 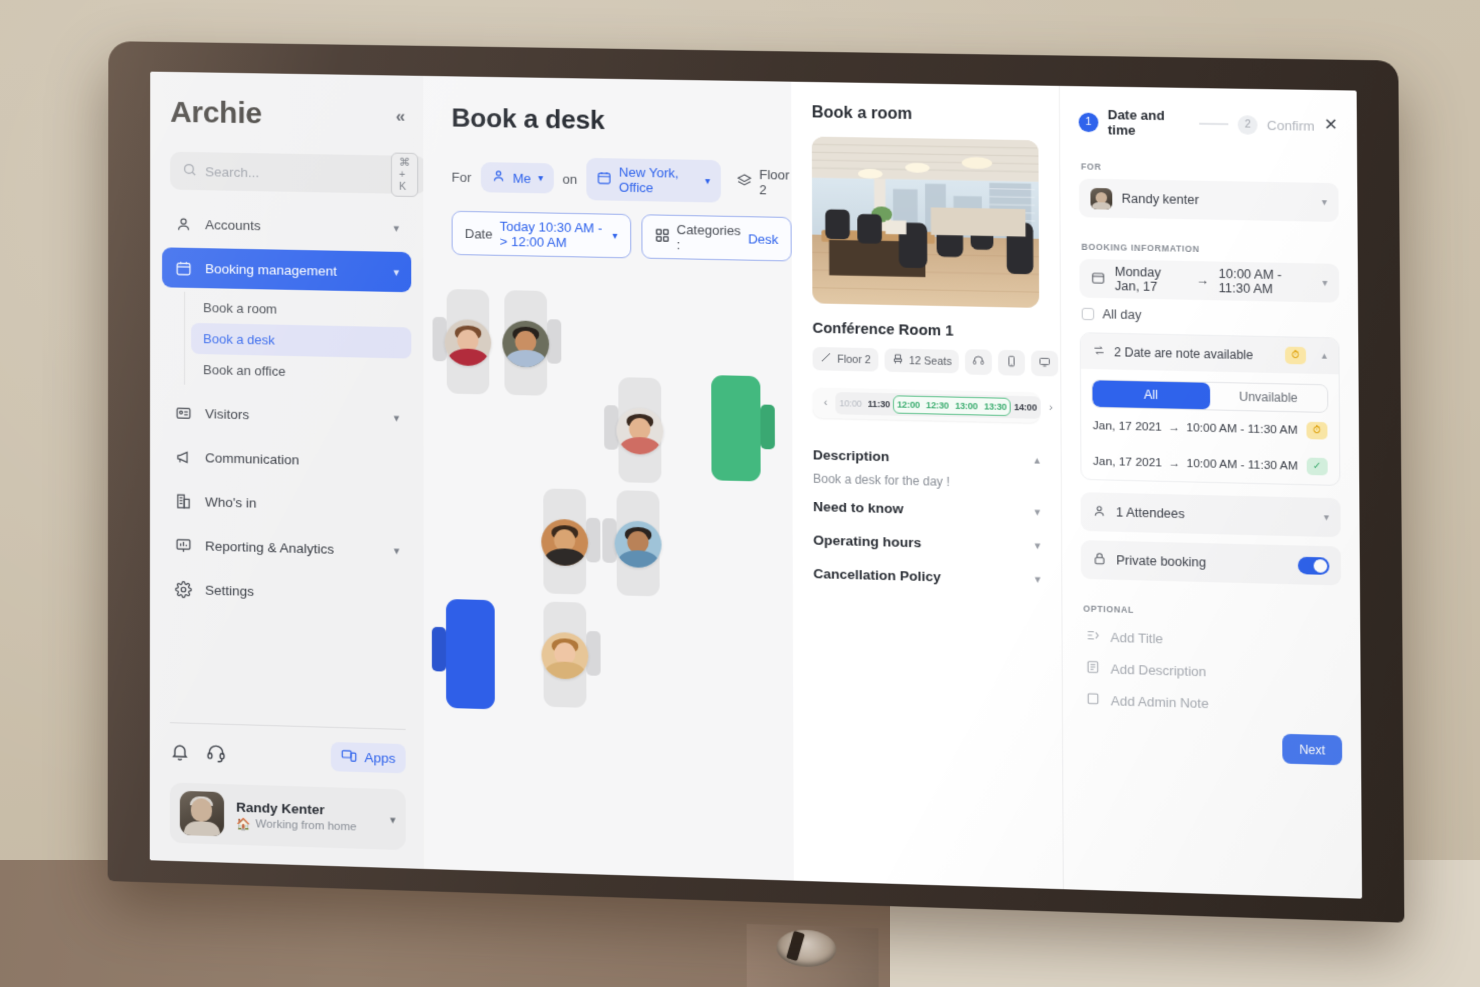 What do you see at coordinates (217, 753) in the screenshot?
I see `headset-icon` at bounding box center [217, 753].